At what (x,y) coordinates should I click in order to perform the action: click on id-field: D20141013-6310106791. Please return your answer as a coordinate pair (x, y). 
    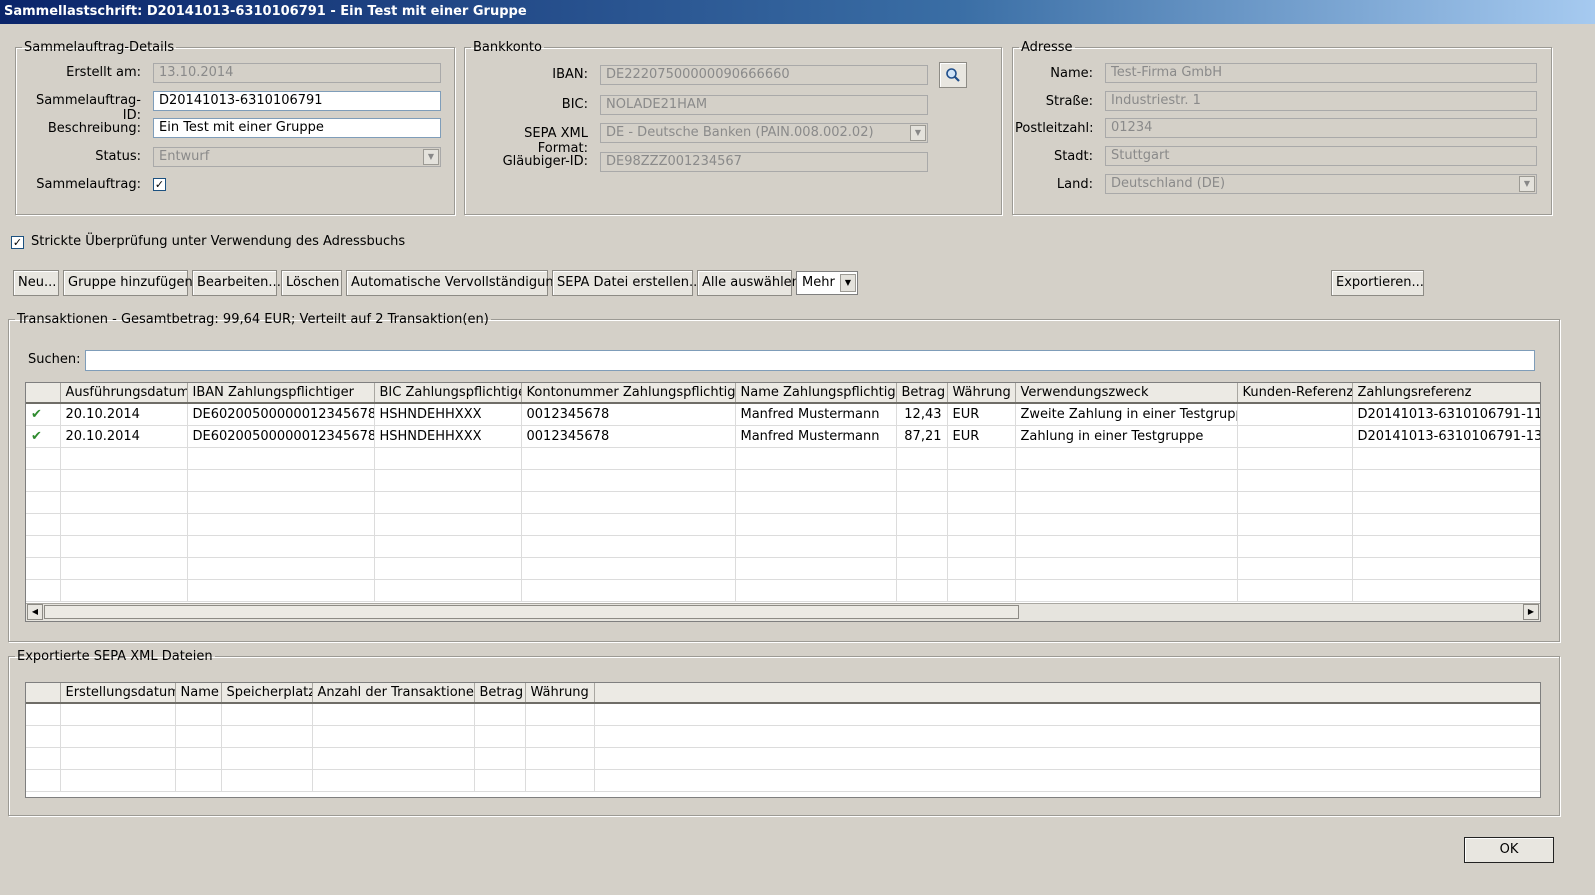
    Looking at the image, I should click on (297, 101).